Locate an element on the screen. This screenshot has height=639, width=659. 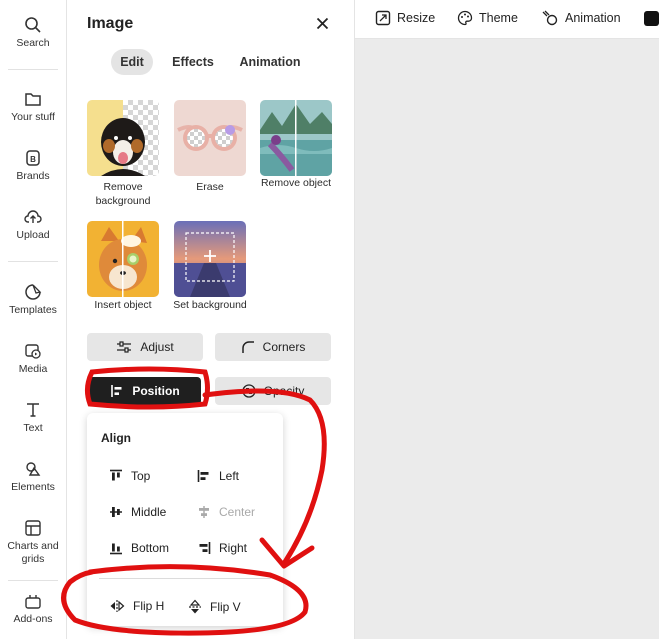
tab-edit: Edit is located at coordinates (132, 62).